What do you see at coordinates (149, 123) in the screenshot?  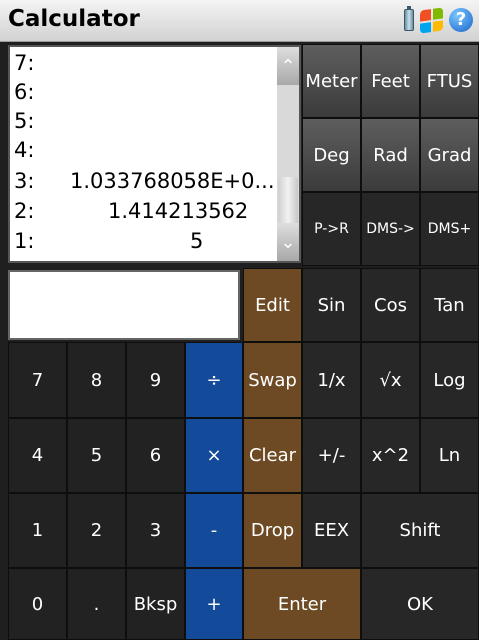 I see `stack-row-5: 5:` at bounding box center [149, 123].